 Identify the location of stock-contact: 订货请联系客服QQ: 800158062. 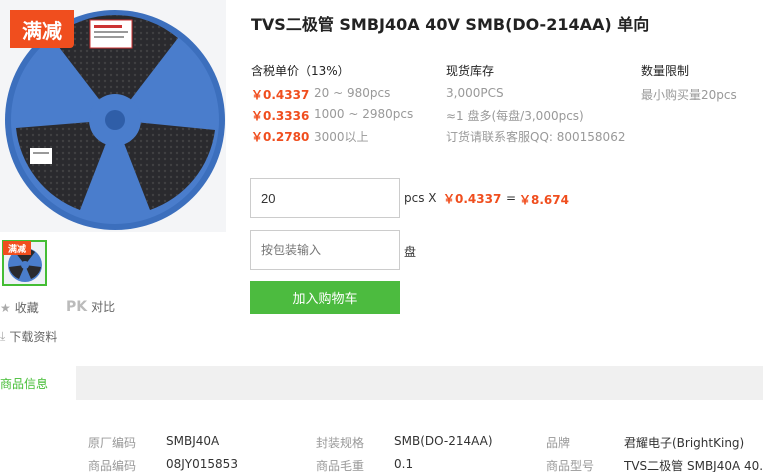
(536, 137).